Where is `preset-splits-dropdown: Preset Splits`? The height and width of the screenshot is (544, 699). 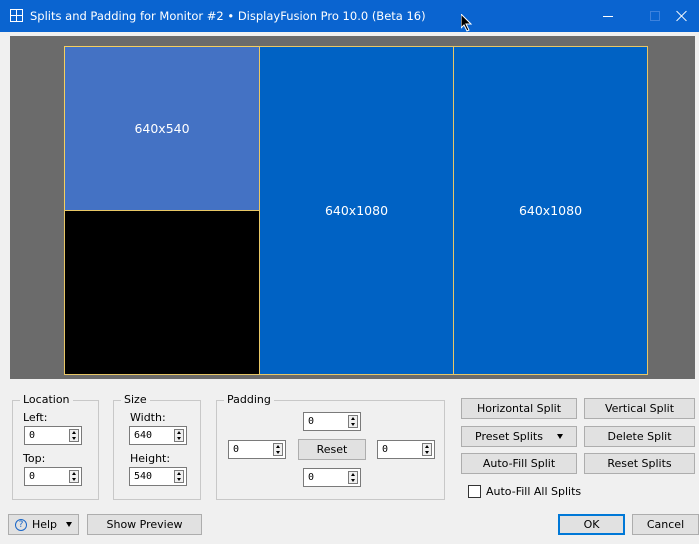 preset-splits-dropdown: Preset Splits is located at coordinates (519, 436).